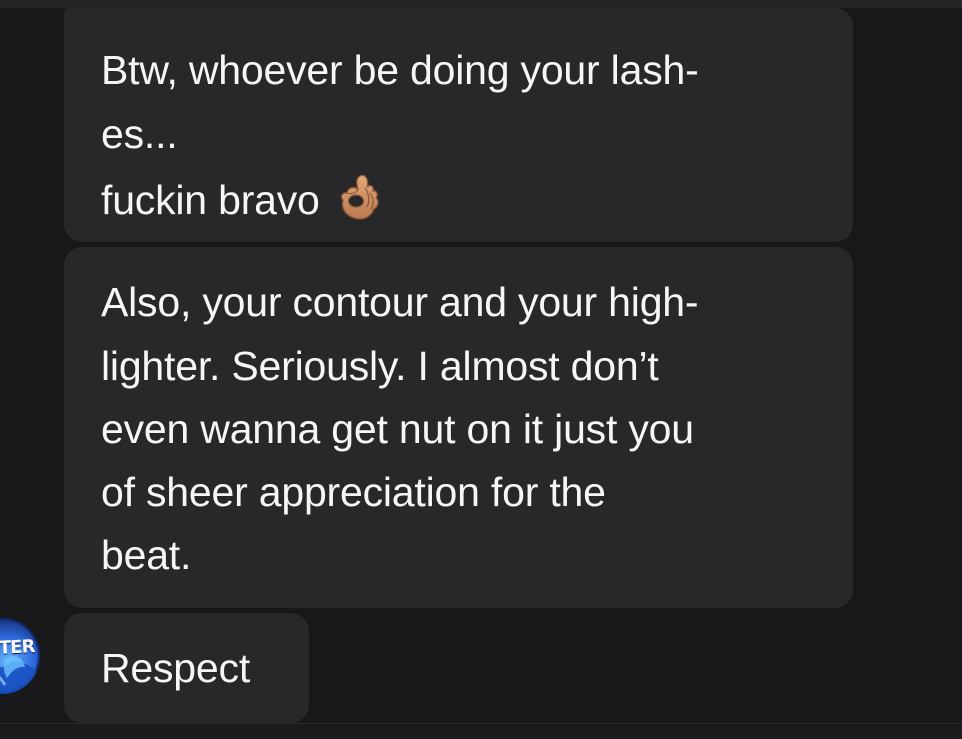 The width and height of the screenshot is (962, 739). Describe the element at coordinates (397, 429) in the screenshot. I see `message-line: even wanna get nut on it just you` at that location.